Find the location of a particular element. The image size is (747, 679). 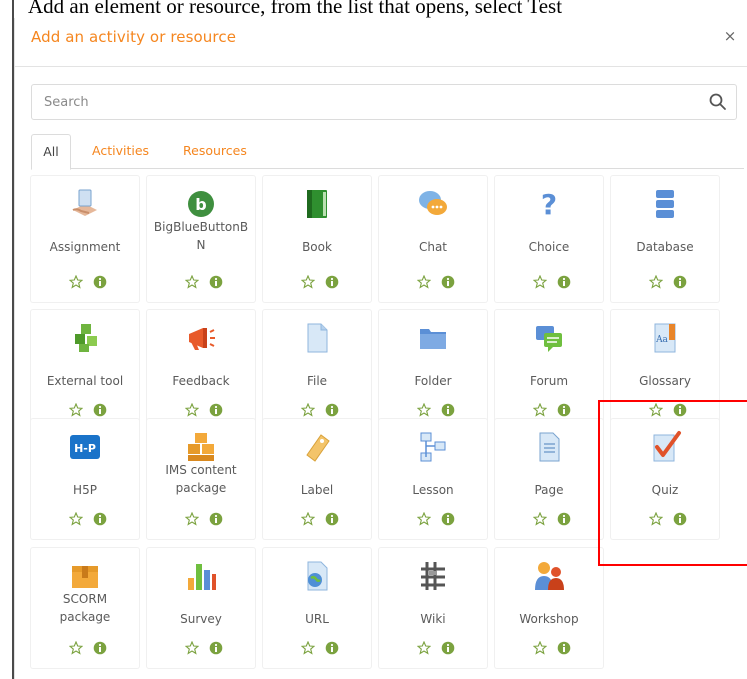

tile-glossary: Aa Glossary is located at coordinates (665, 370).